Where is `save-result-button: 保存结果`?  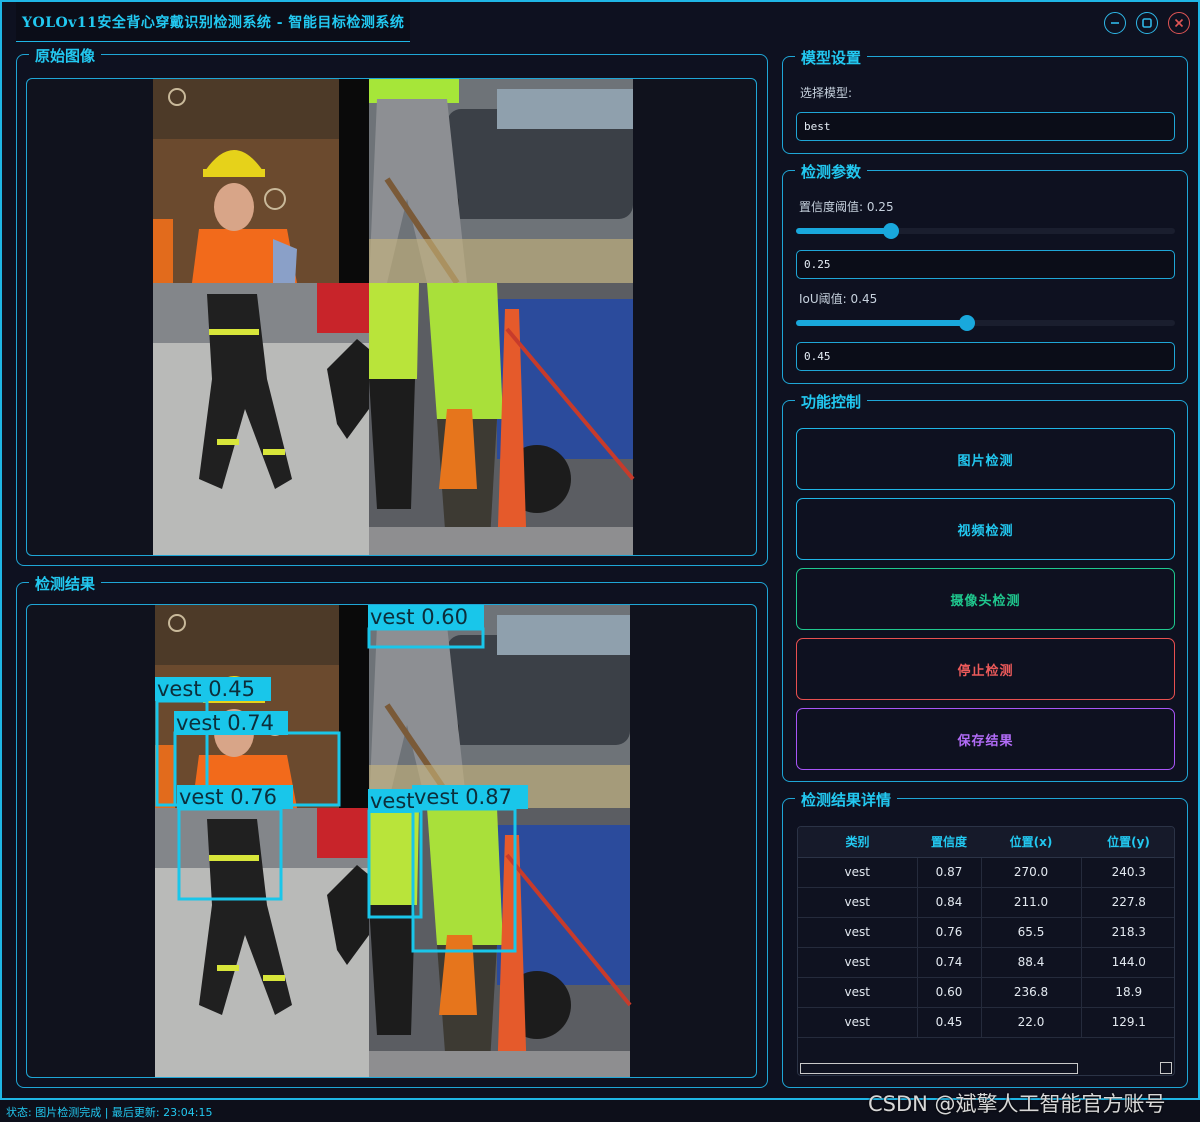 save-result-button: 保存结果 is located at coordinates (985, 739).